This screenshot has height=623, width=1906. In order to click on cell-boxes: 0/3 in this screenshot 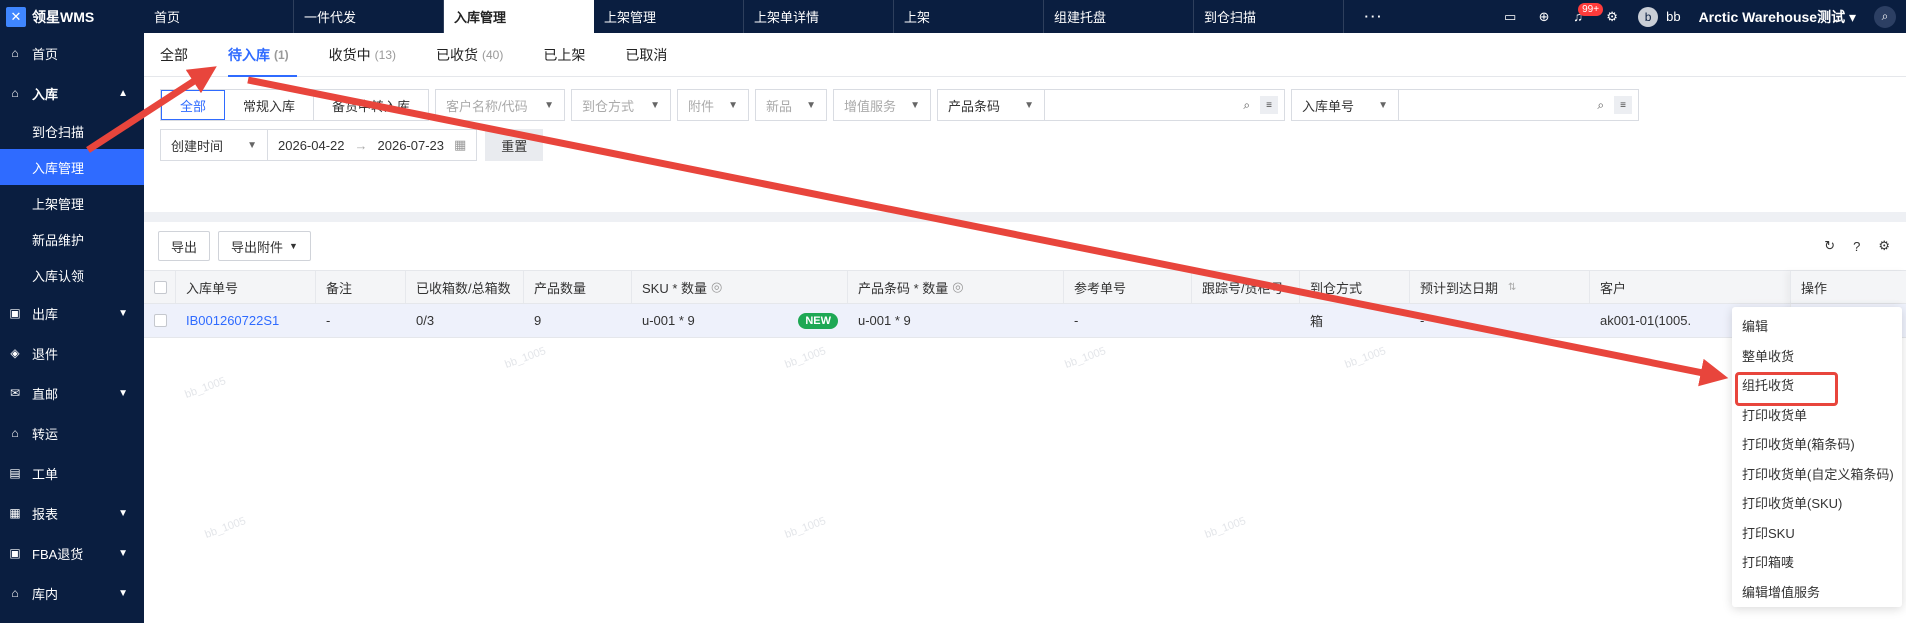, I will do `click(425, 320)`.